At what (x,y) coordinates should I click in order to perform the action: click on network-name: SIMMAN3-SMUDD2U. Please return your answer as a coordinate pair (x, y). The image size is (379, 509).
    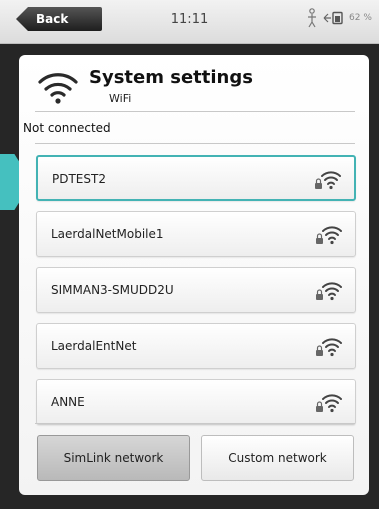
    Looking at the image, I should click on (112, 290).